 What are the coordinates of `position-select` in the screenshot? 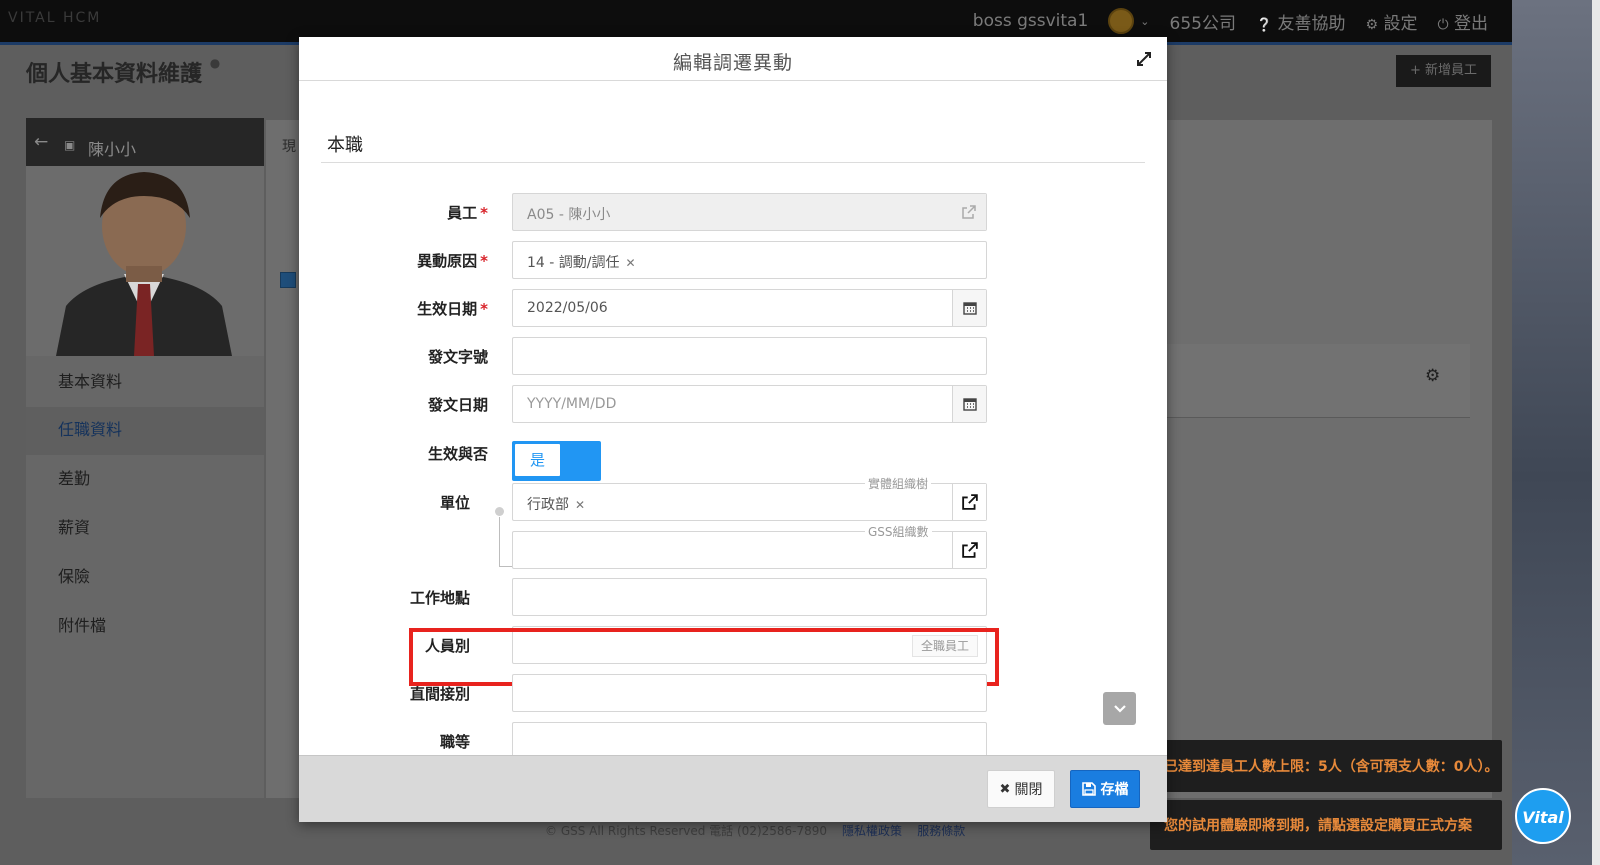 It's located at (749, 738).